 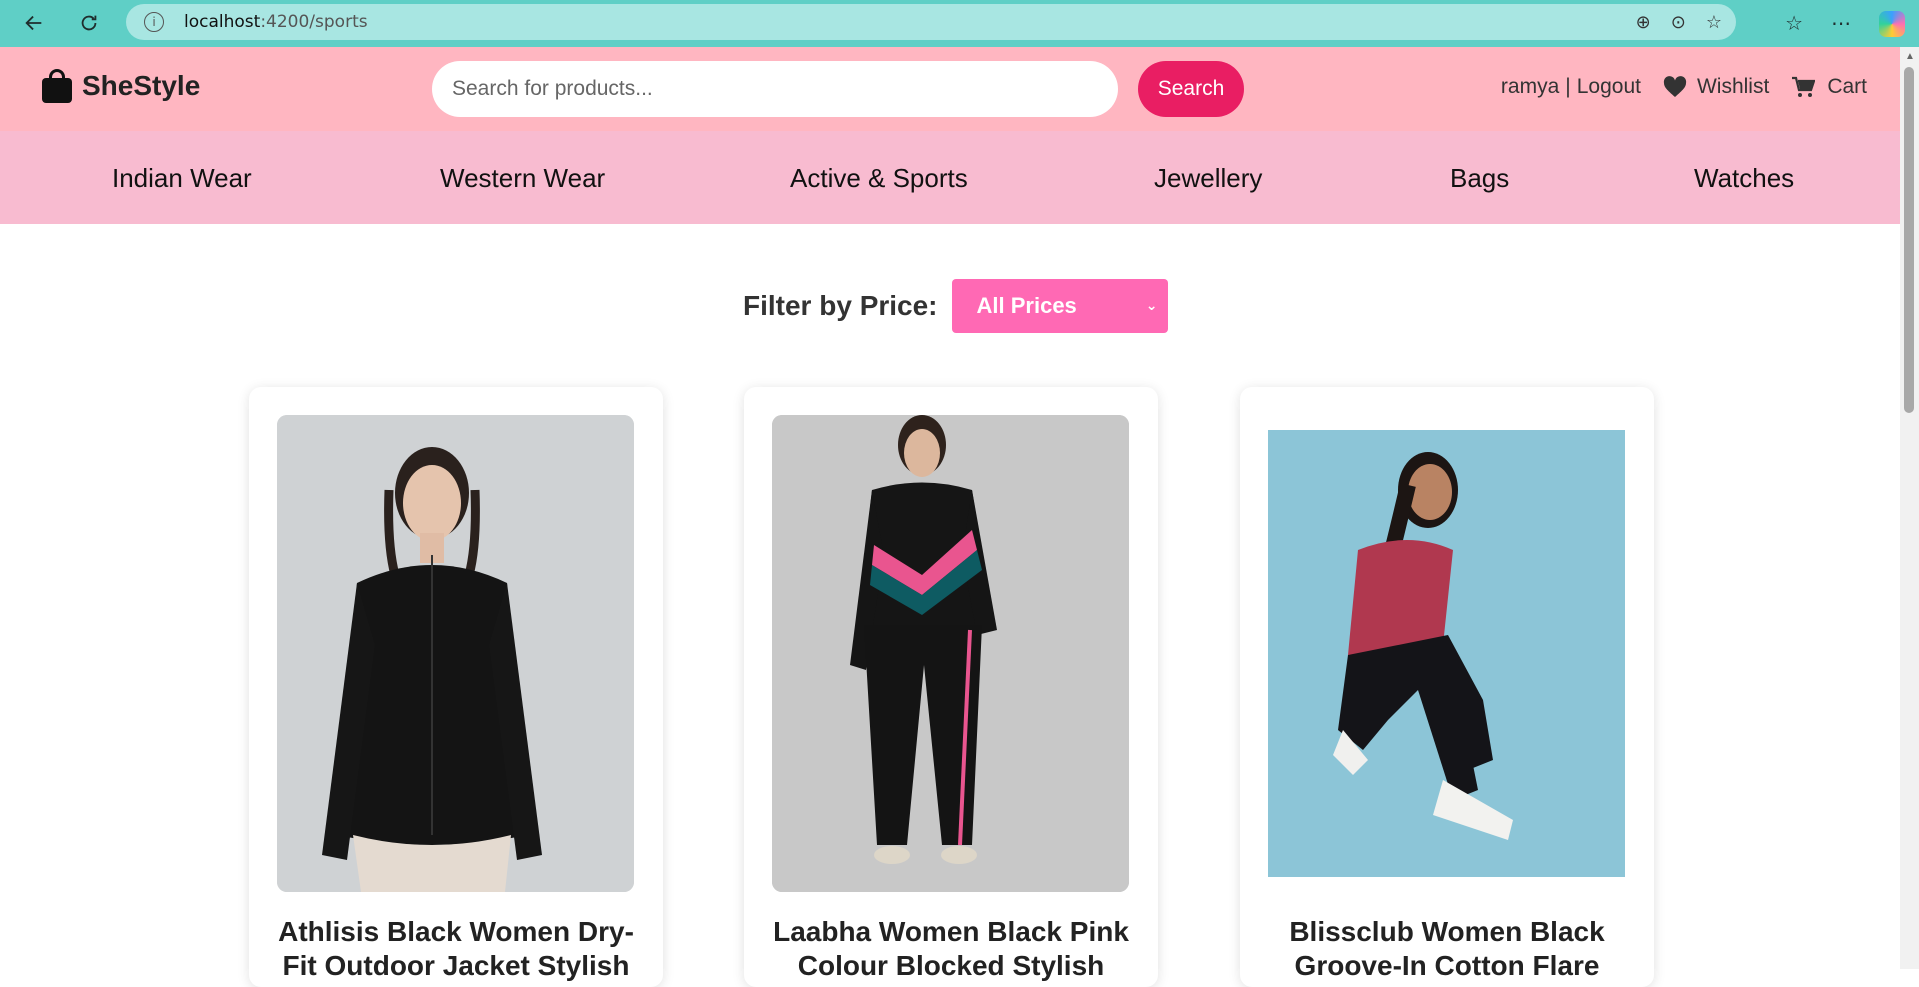 What do you see at coordinates (1026, 305) in the screenshot?
I see `price-select-value: All Prices` at bounding box center [1026, 305].